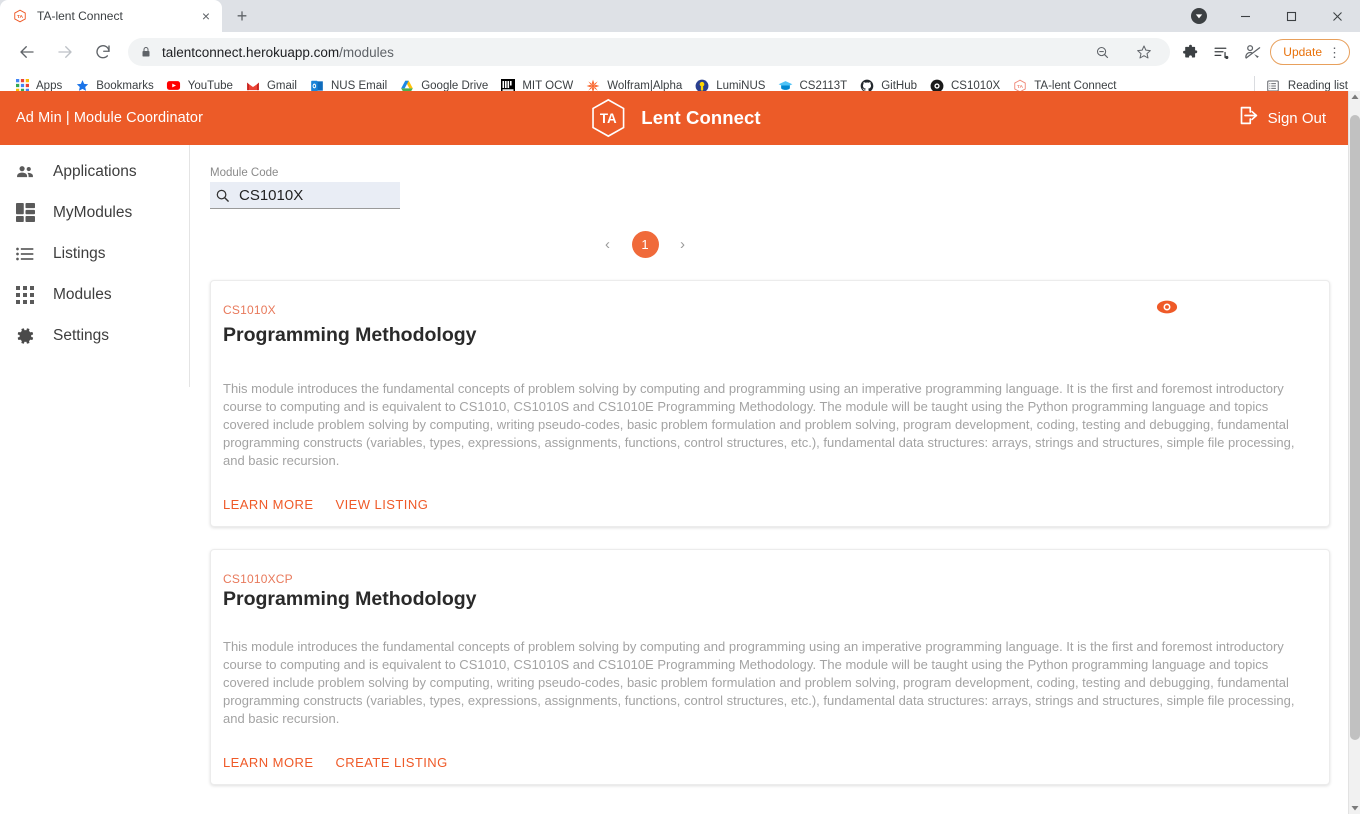  What do you see at coordinates (359, 85) in the screenshot?
I see `bookmark-label: NUS Email` at bounding box center [359, 85].